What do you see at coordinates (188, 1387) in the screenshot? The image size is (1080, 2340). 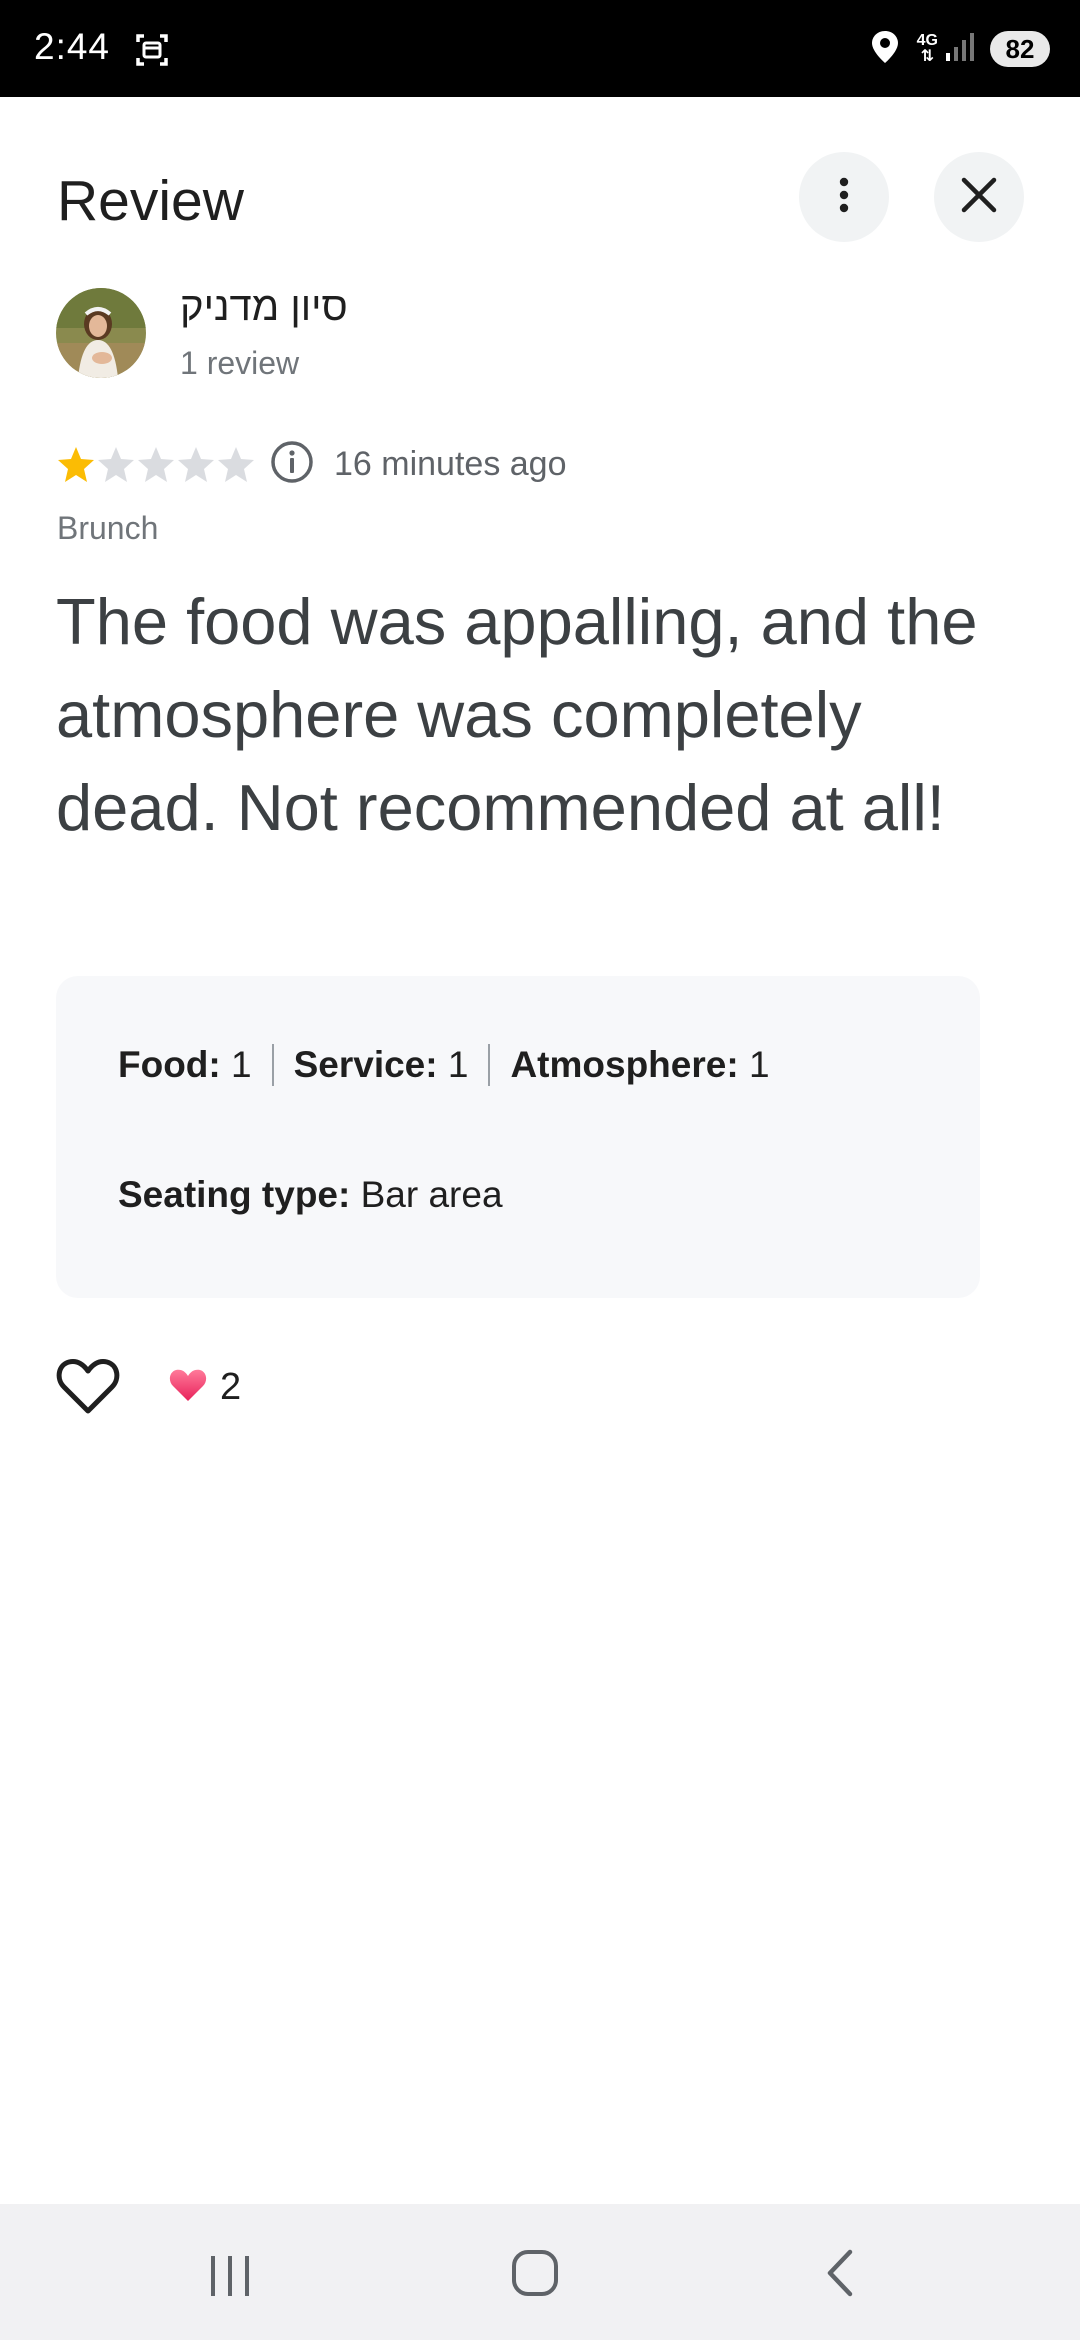 I see `heart-filled-icon` at bounding box center [188, 1387].